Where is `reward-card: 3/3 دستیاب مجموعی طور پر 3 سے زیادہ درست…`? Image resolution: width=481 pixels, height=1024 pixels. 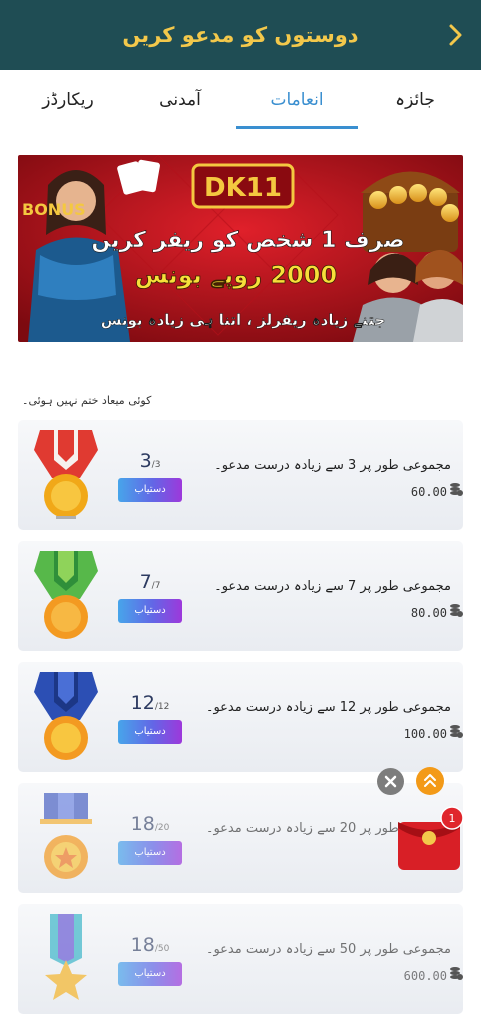
reward-card: 3/3 دستیاب مجموعی طور پر 3 سے زیادہ درست… is located at coordinates (240, 475).